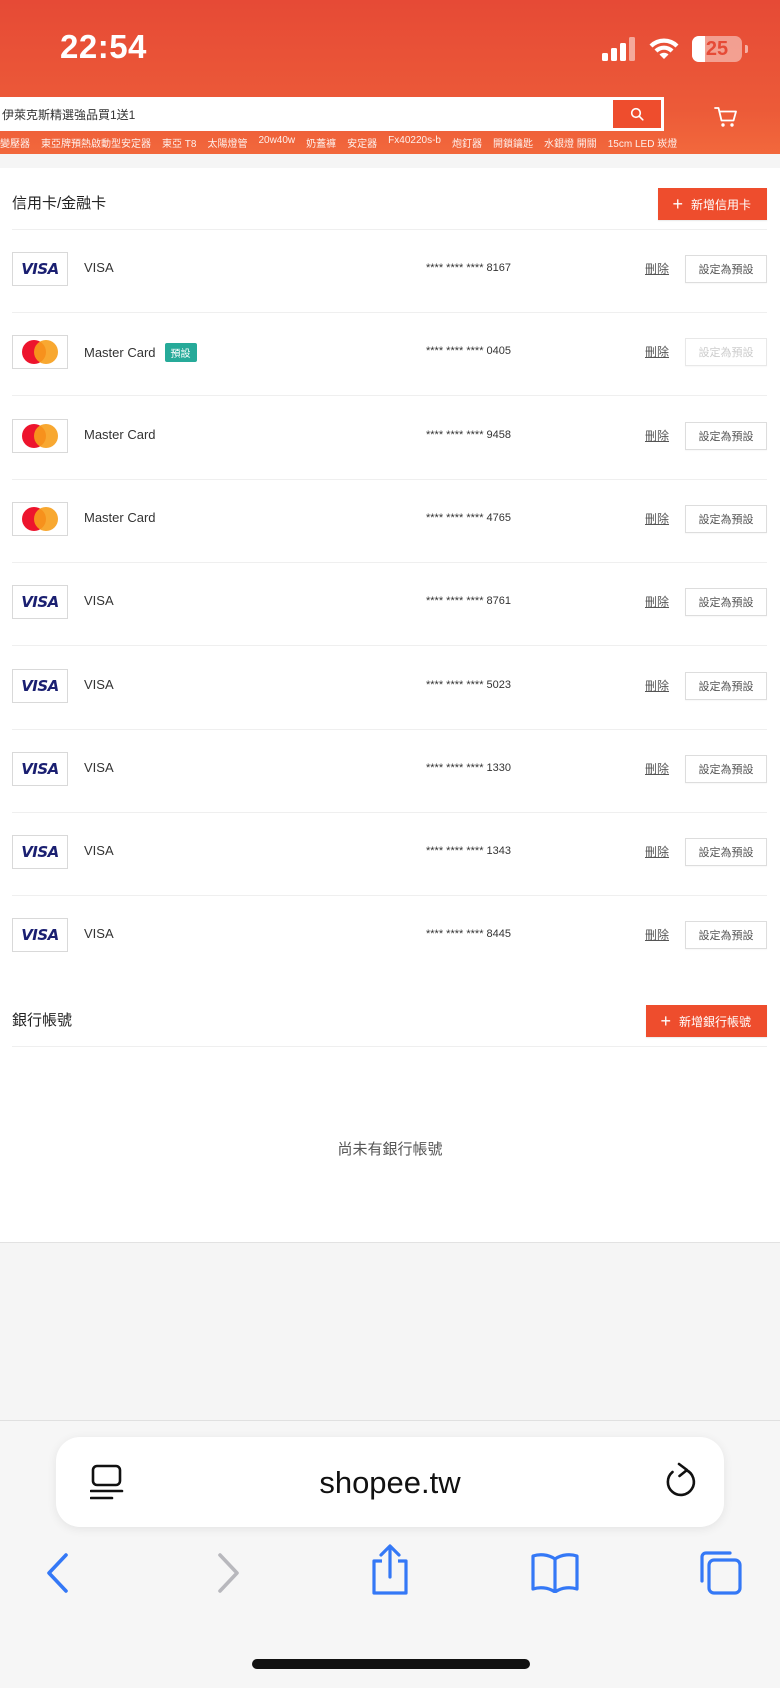 The height and width of the screenshot is (1688, 780). I want to click on card-number: **** **** **** 5023, so click(469, 684).